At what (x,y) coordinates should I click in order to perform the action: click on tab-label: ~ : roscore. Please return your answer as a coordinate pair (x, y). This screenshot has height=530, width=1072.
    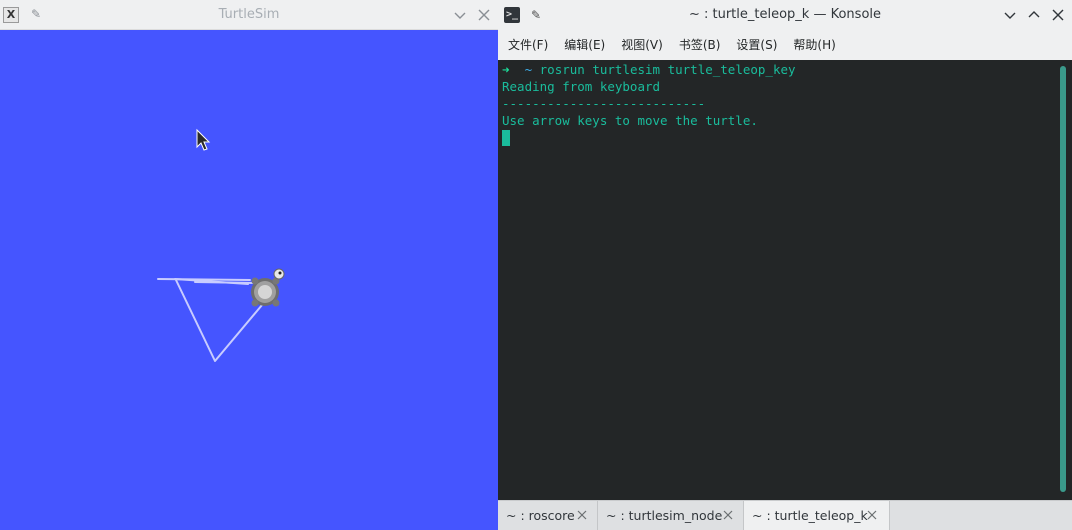
    Looking at the image, I should click on (540, 515).